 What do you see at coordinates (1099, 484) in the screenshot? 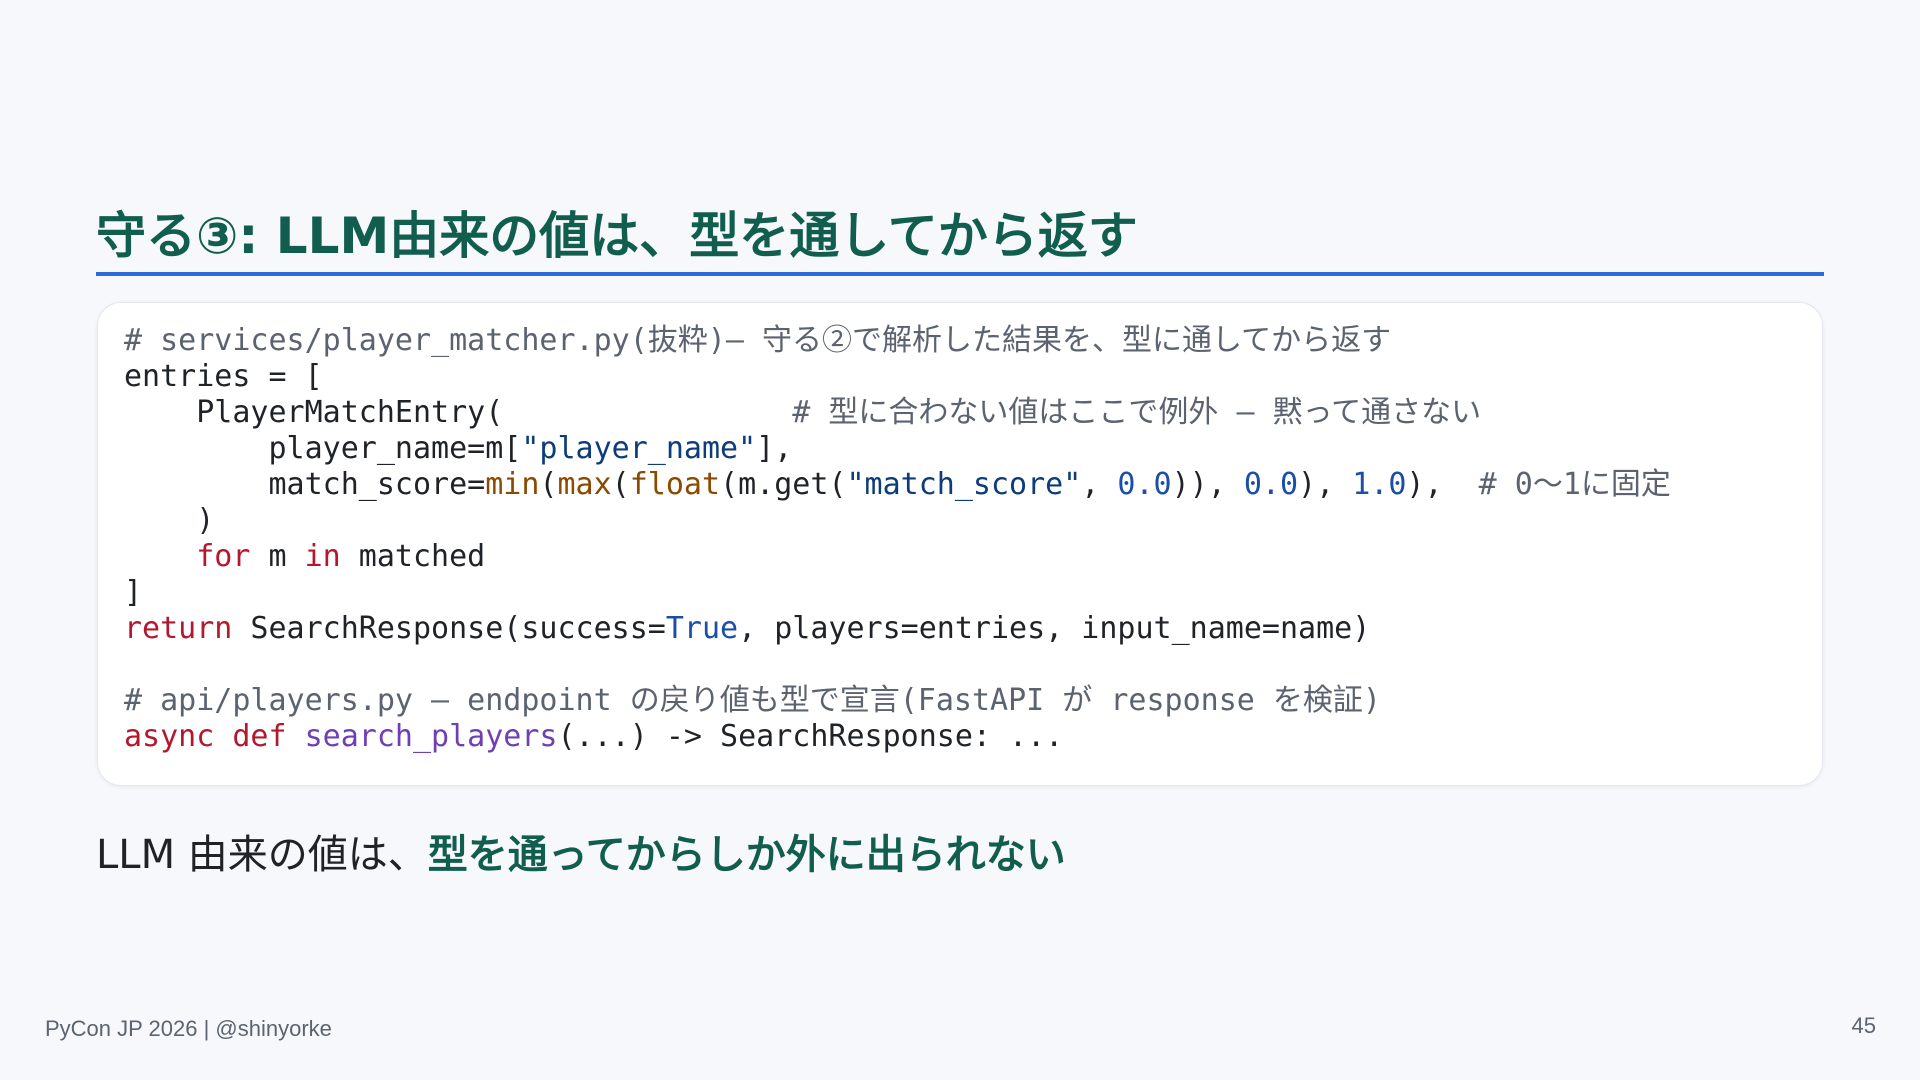
I see `code-token-plain: ,` at bounding box center [1099, 484].